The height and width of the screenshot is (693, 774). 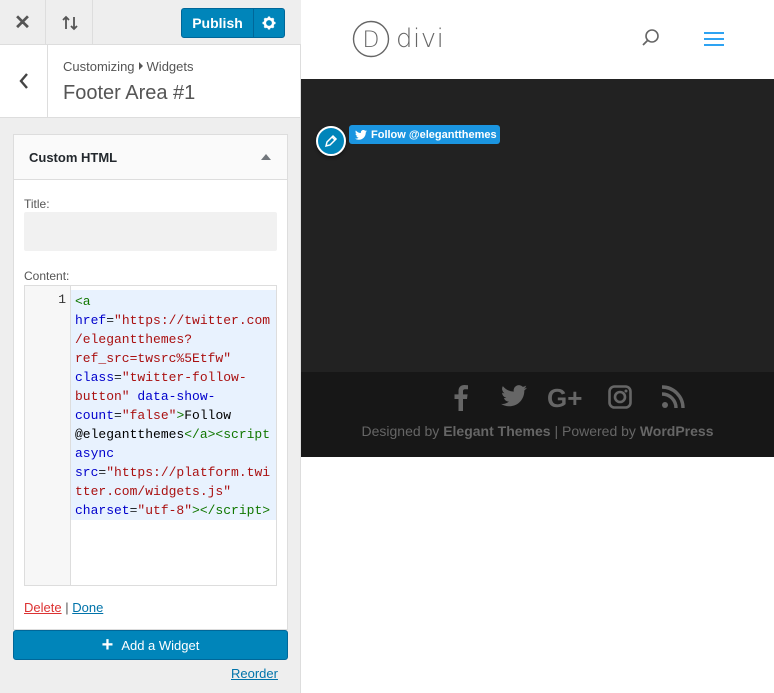 What do you see at coordinates (48, 435) in the screenshot?
I see `editor-gutter: 1` at bounding box center [48, 435].